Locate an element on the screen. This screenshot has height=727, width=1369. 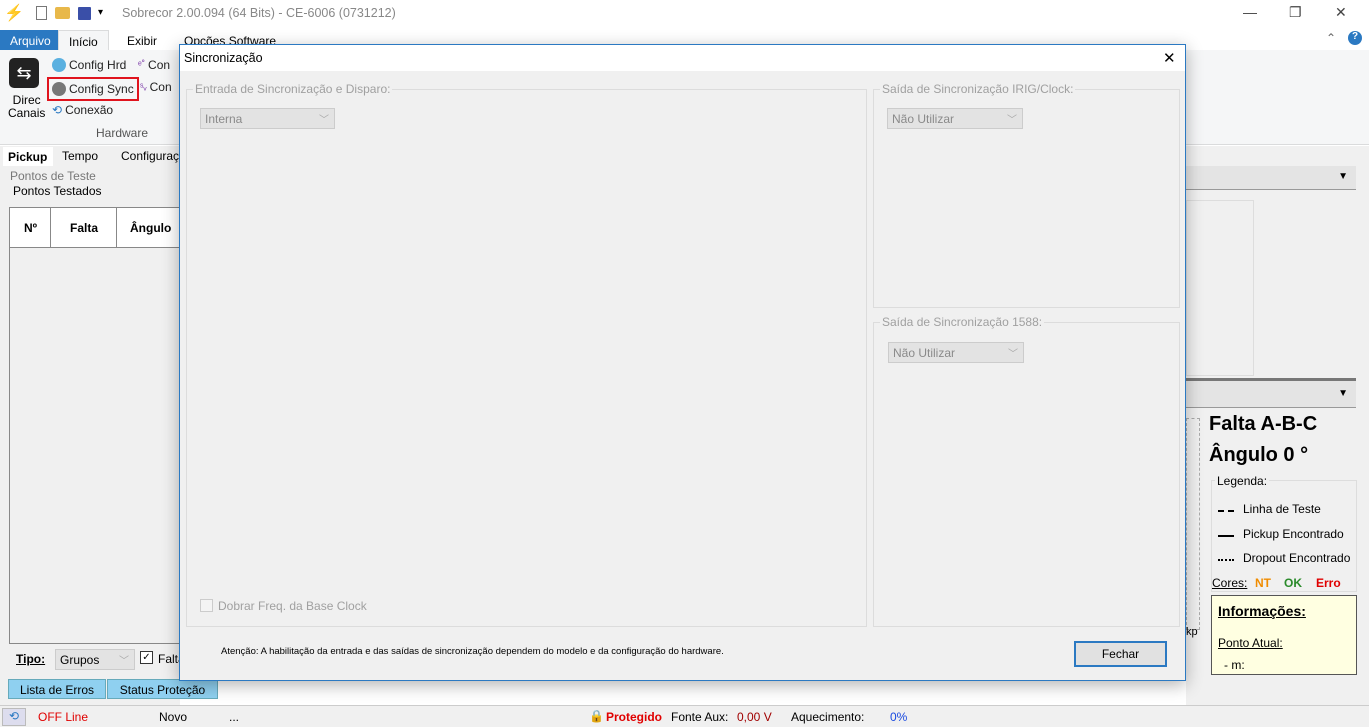
help-icon: ? is located at coordinates (1355, 38).